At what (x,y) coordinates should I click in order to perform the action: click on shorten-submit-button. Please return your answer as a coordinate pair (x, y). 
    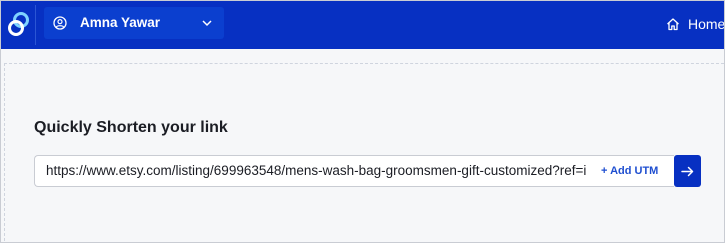
    Looking at the image, I should click on (687, 171).